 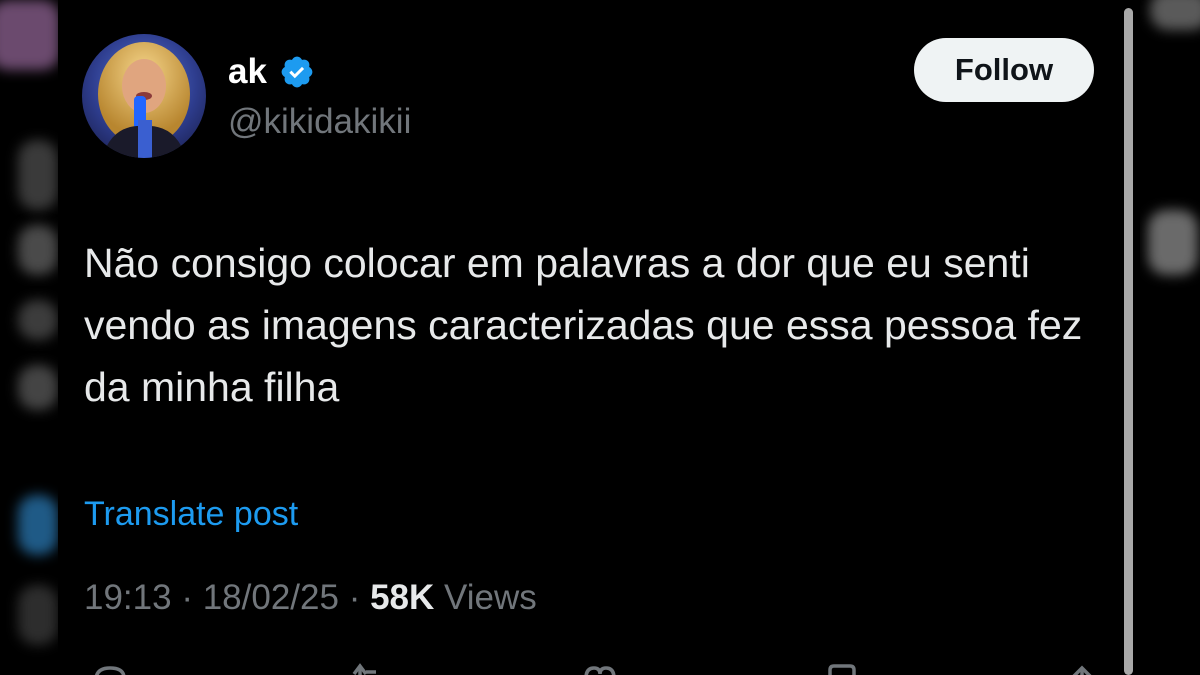 I want to click on follow-button: Follow, so click(x=1004, y=70).